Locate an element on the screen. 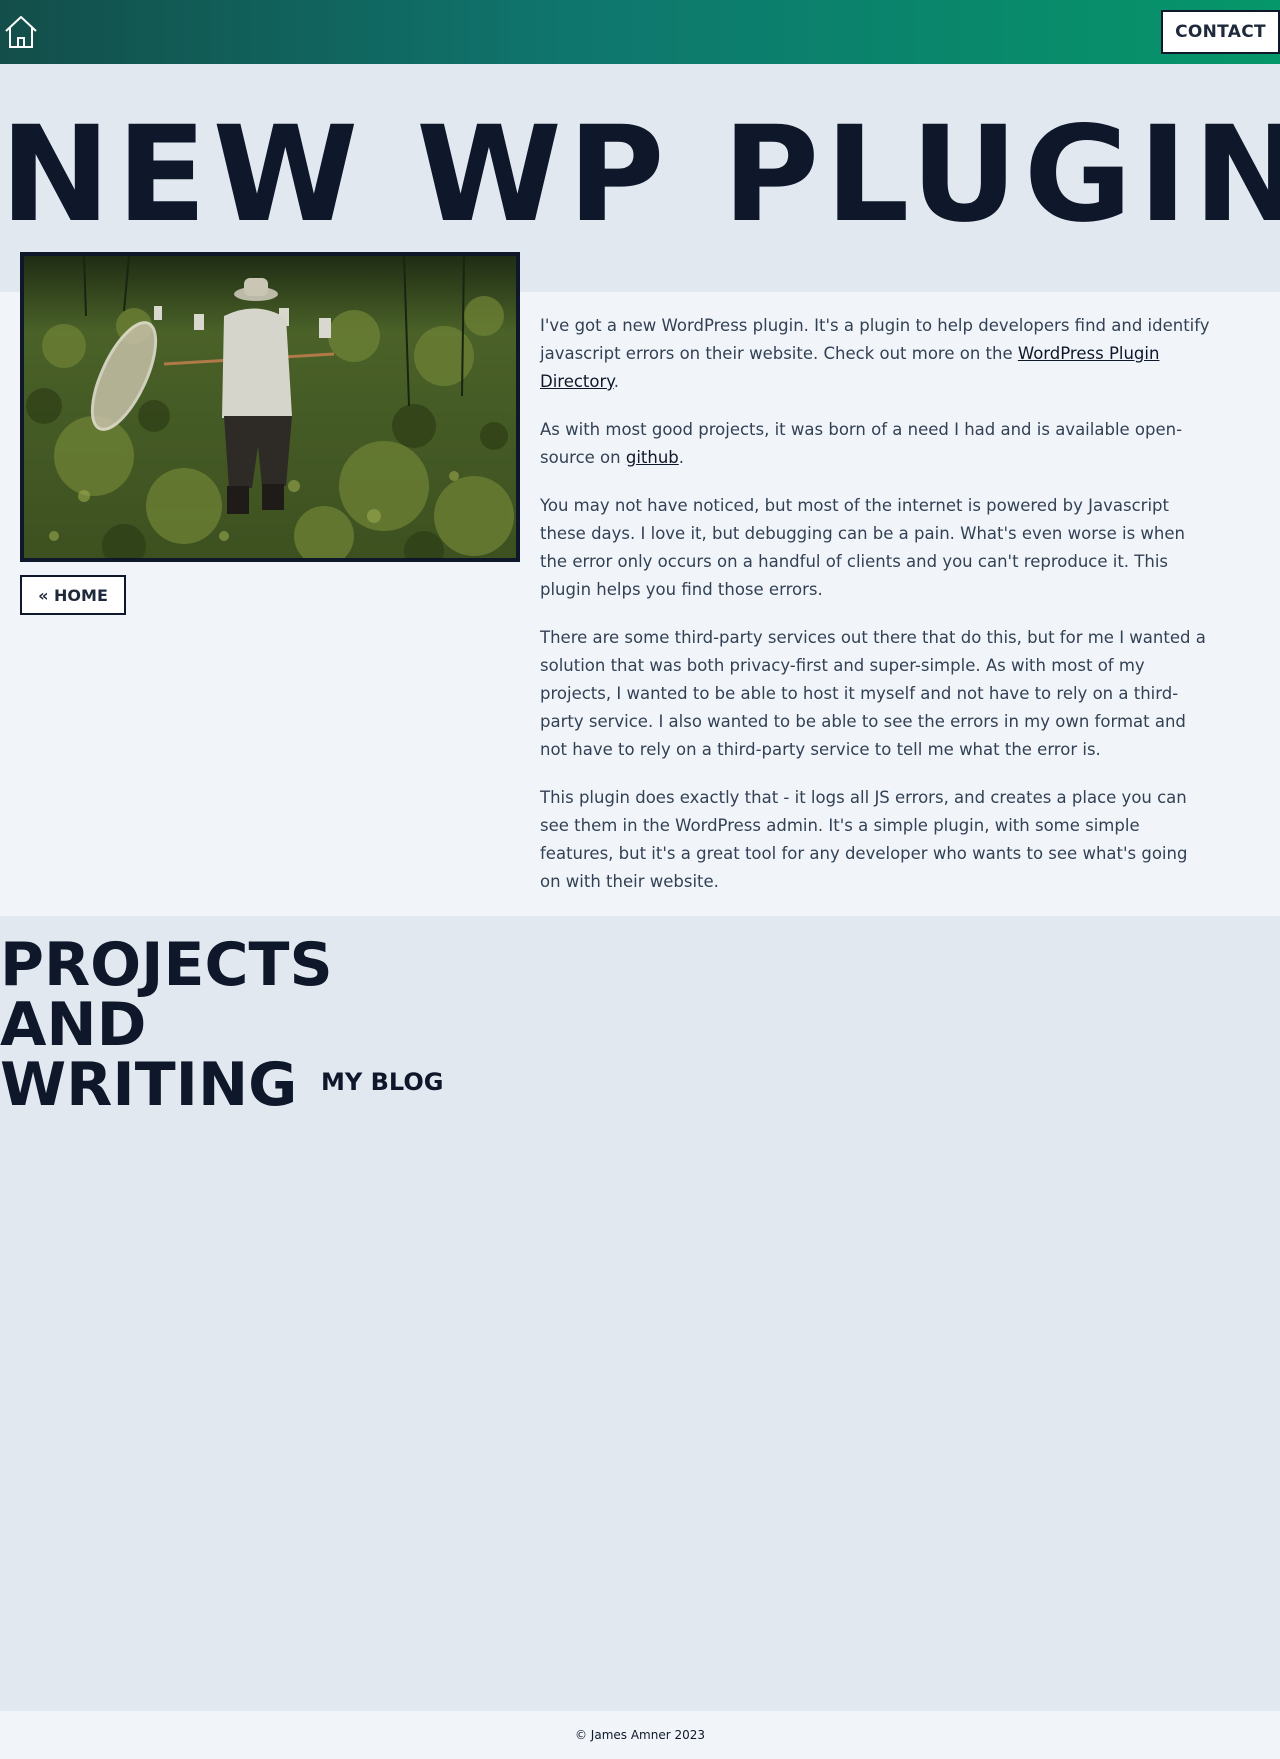 This screenshot has height=1759, width=1280. featured-image is located at coordinates (270, 407).